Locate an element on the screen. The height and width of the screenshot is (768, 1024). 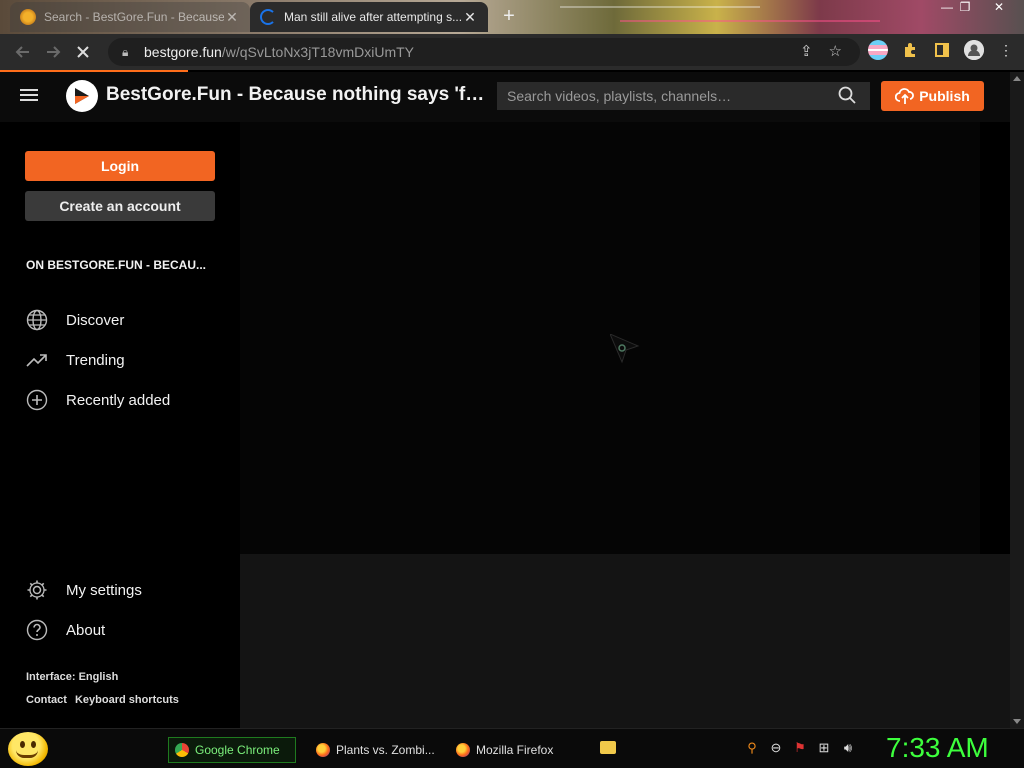
publish-button: Publish is located at coordinates (932, 96).